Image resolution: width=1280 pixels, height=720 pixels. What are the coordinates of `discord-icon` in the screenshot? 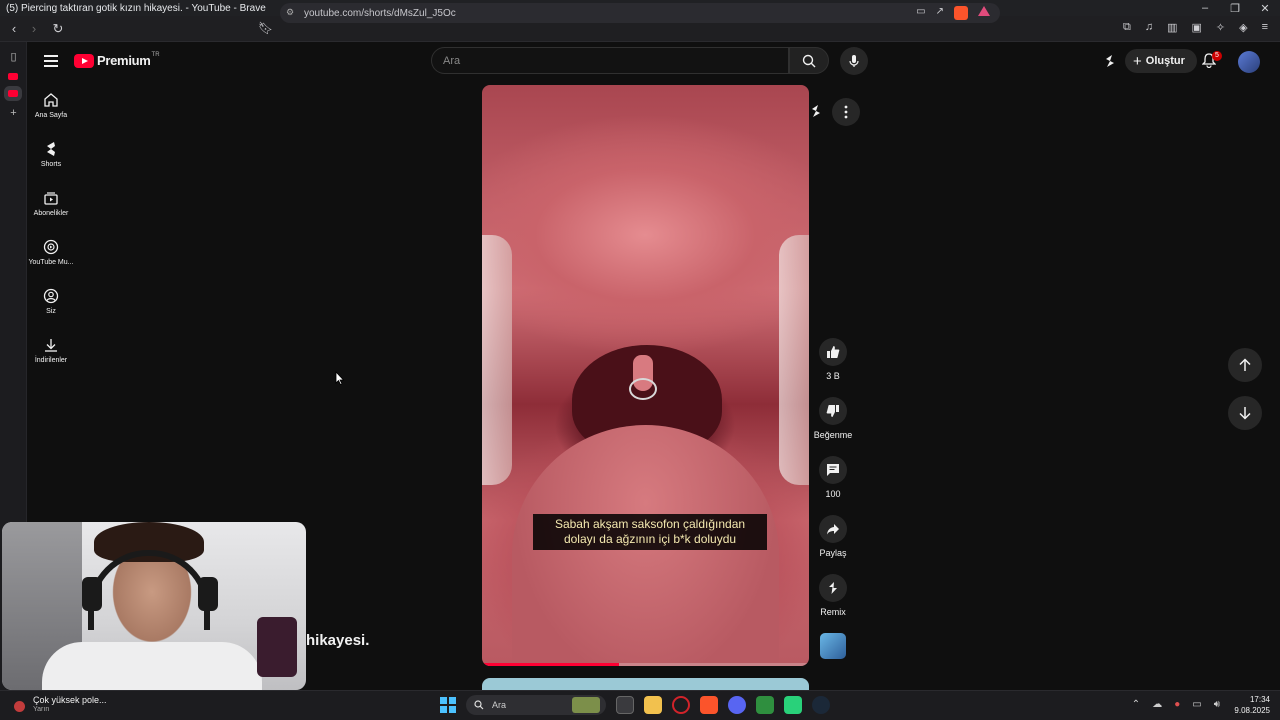 It's located at (737, 705).